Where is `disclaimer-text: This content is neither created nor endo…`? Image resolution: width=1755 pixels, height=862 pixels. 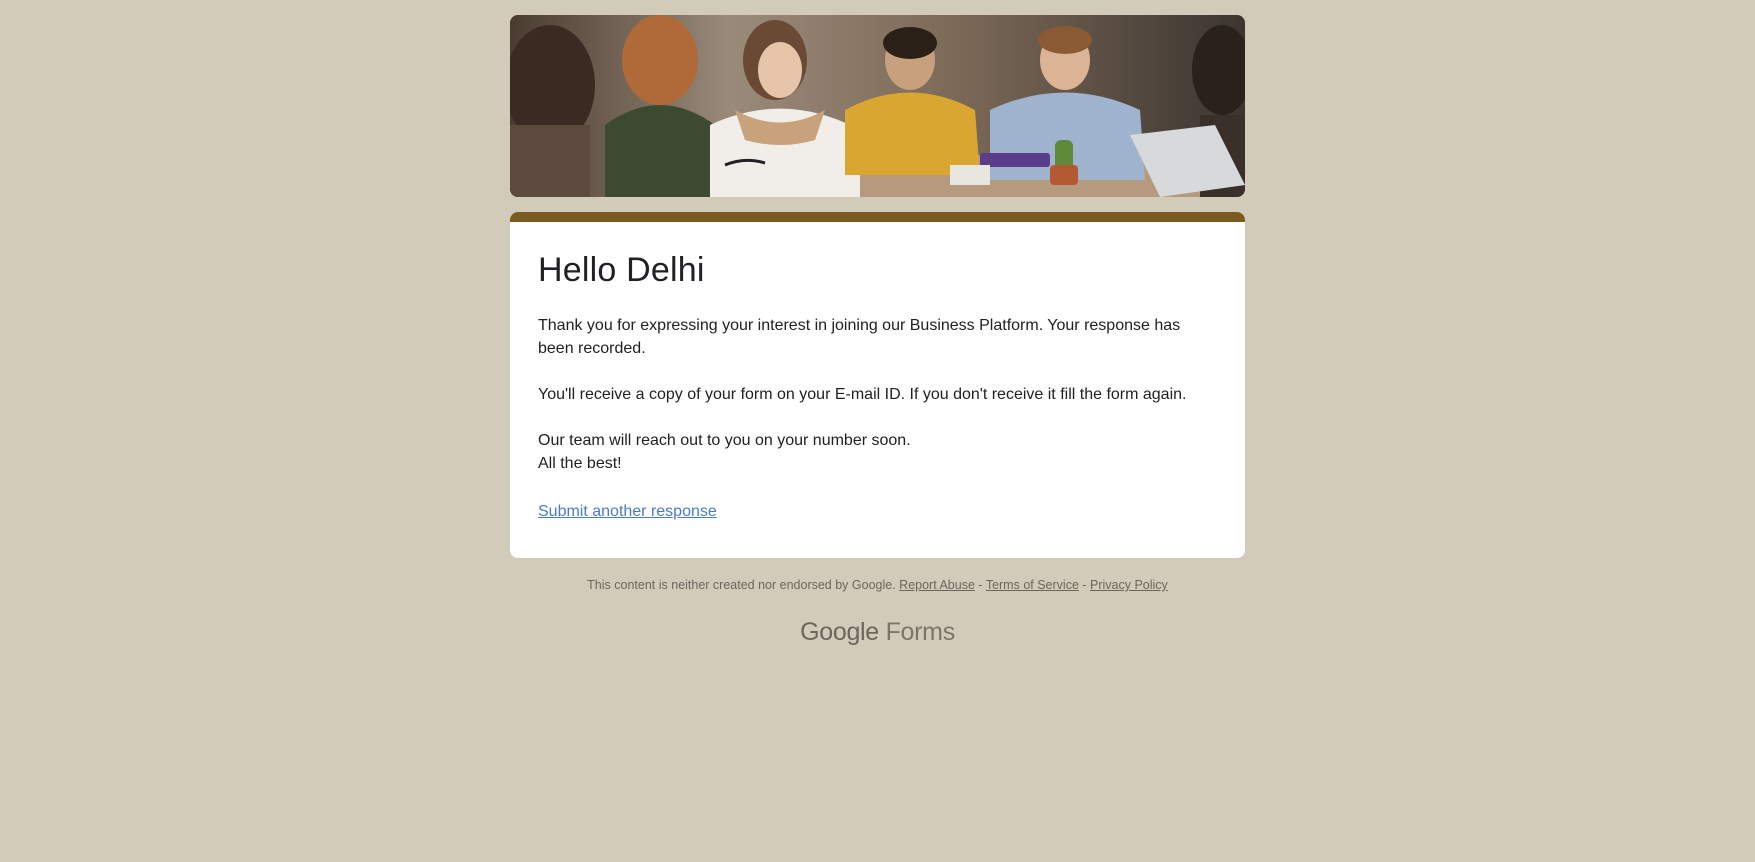 disclaimer-text: This content is neither created nor endo… is located at coordinates (741, 585).